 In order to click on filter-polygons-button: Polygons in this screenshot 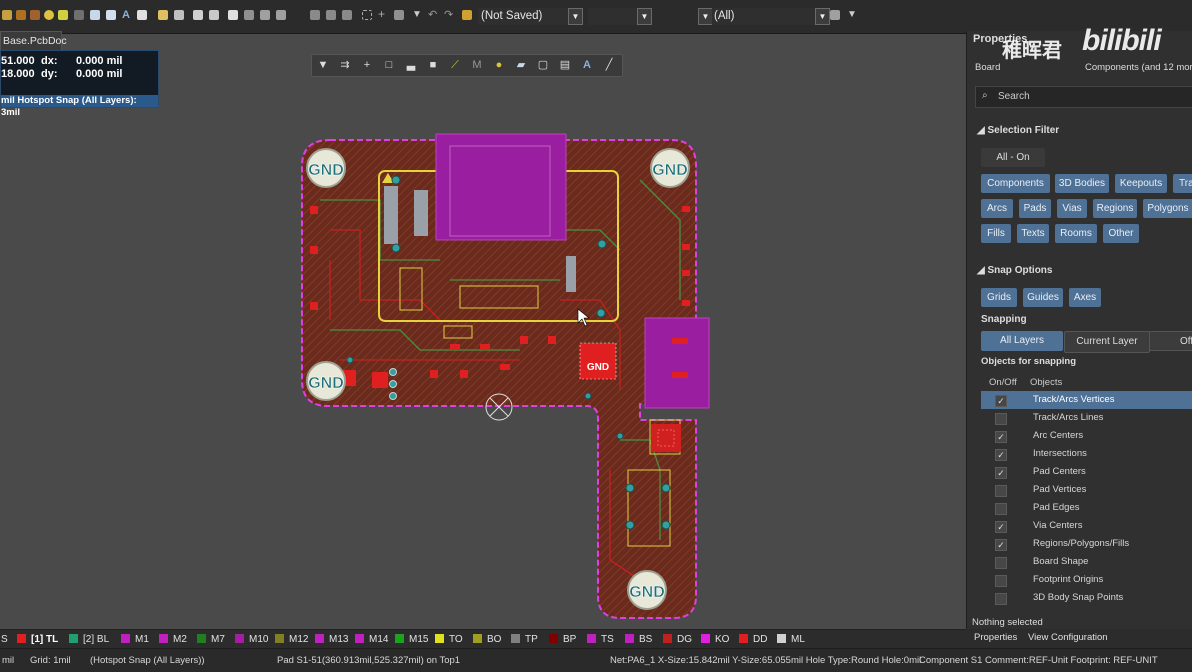, I will do `click(1167, 208)`.